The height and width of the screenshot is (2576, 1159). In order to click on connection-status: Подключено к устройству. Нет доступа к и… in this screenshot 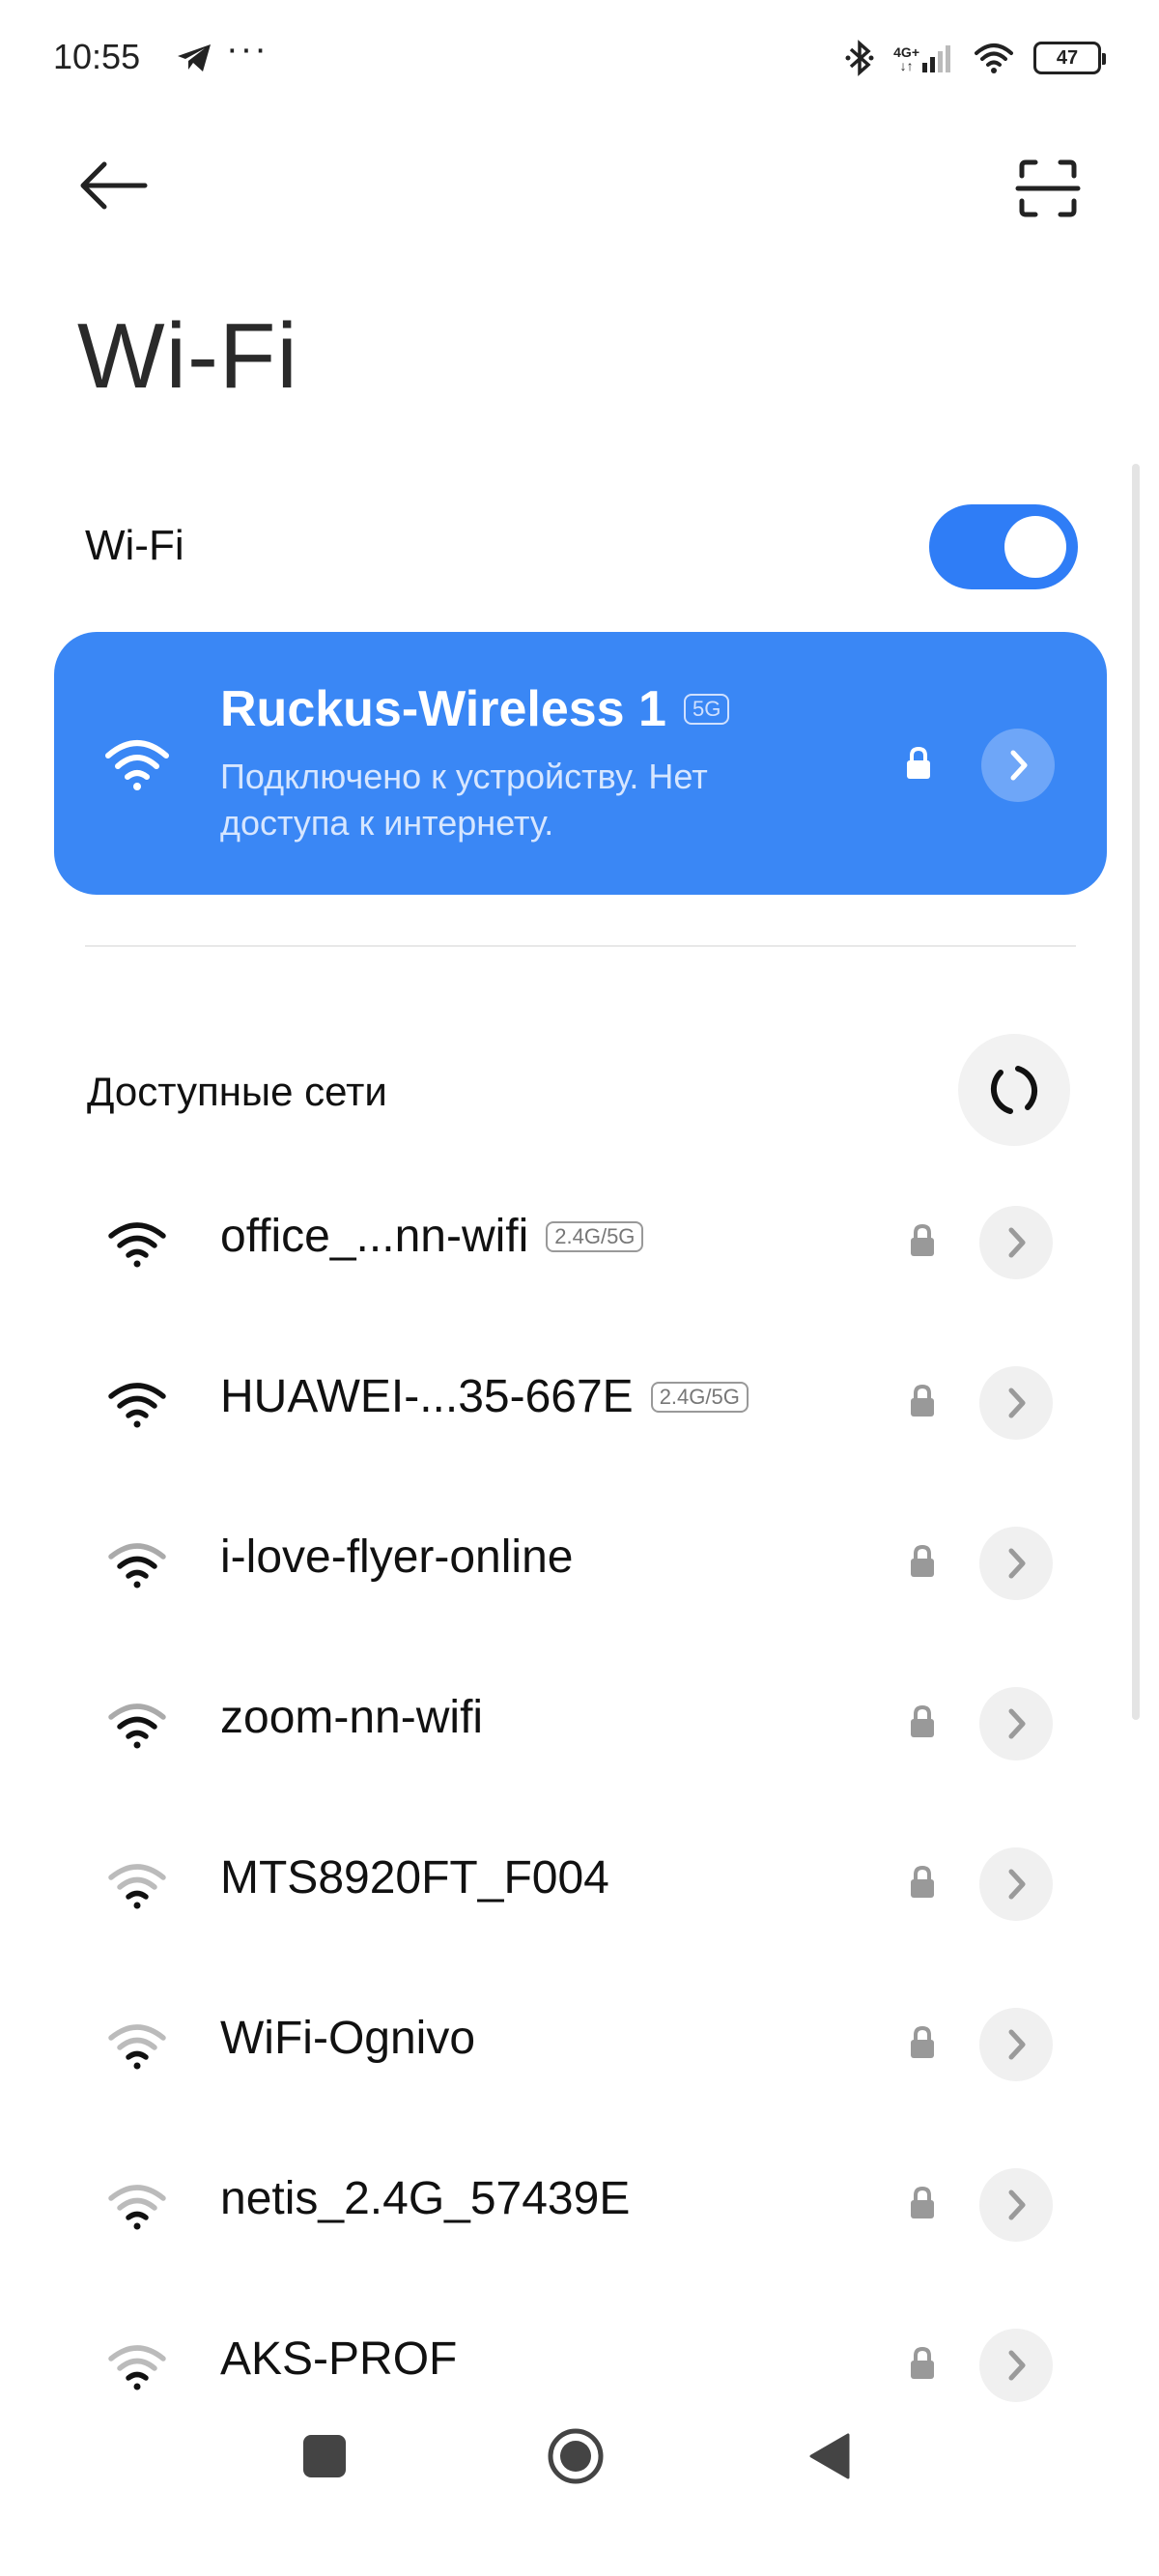, I will do `click(464, 800)`.